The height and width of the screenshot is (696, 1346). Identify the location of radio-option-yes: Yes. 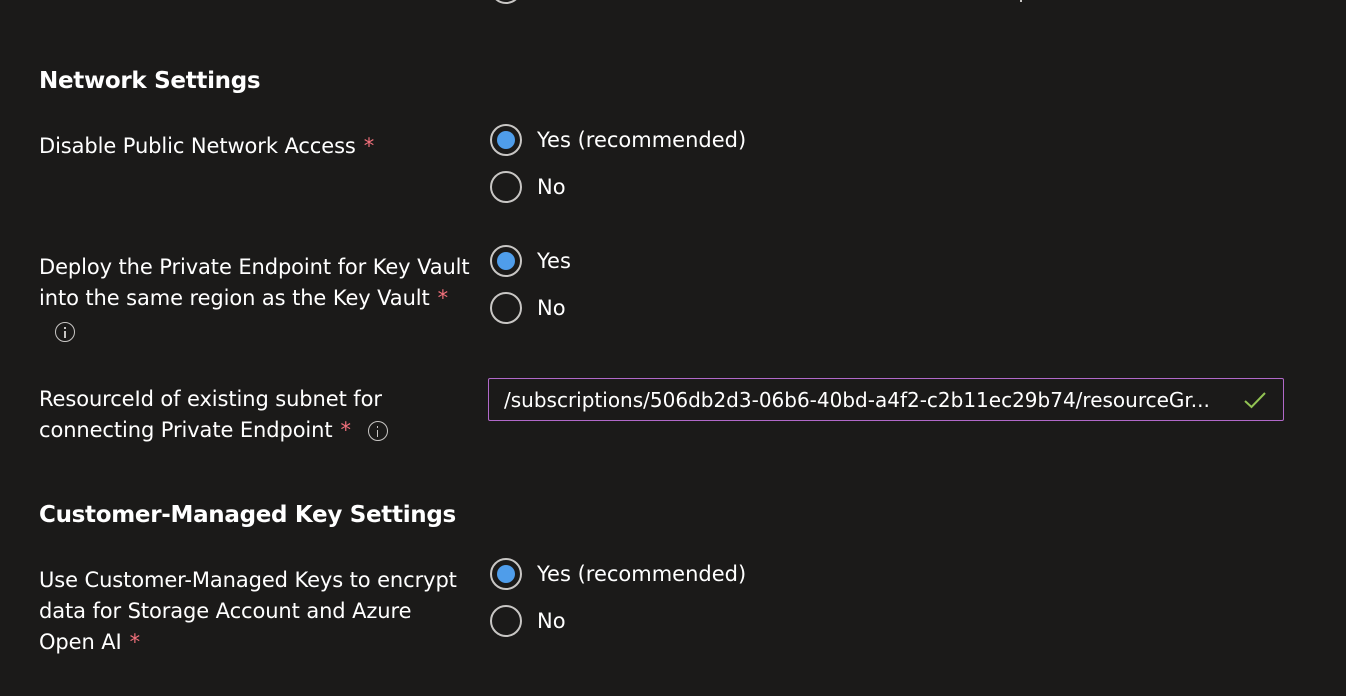
(530, 261).